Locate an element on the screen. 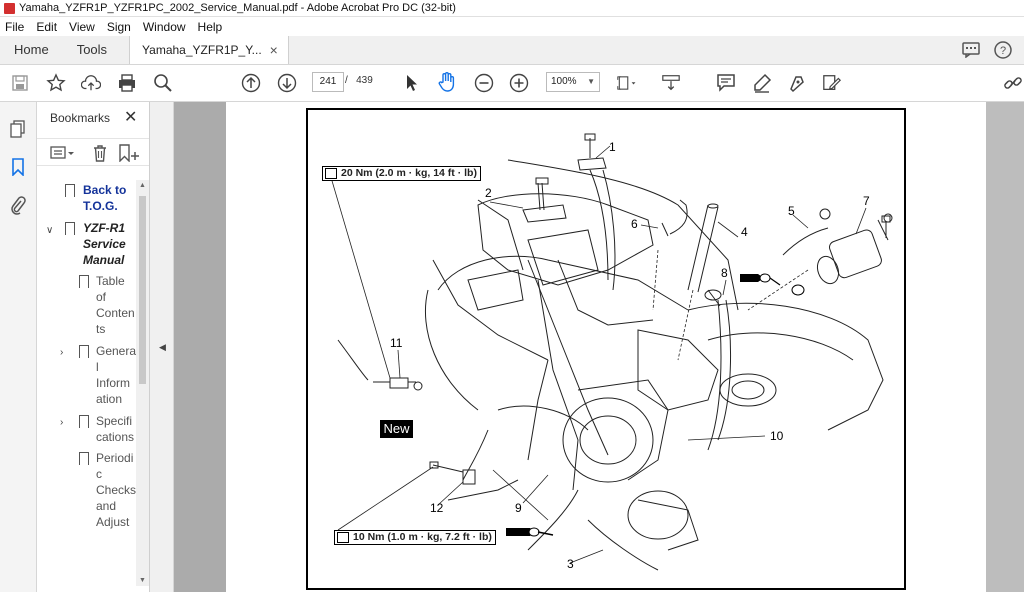  save-icon is located at coordinates (20, 83).